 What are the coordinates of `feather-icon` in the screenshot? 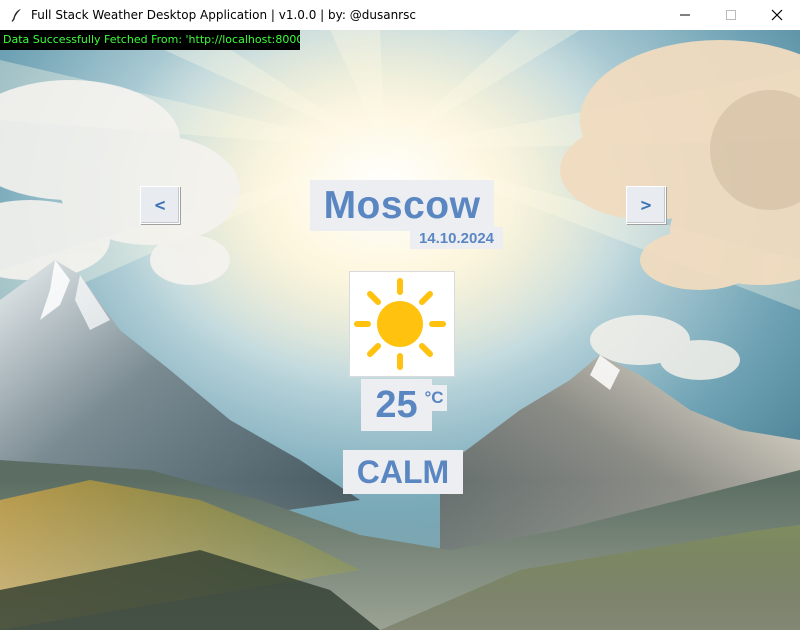 It's located at (17, 15).